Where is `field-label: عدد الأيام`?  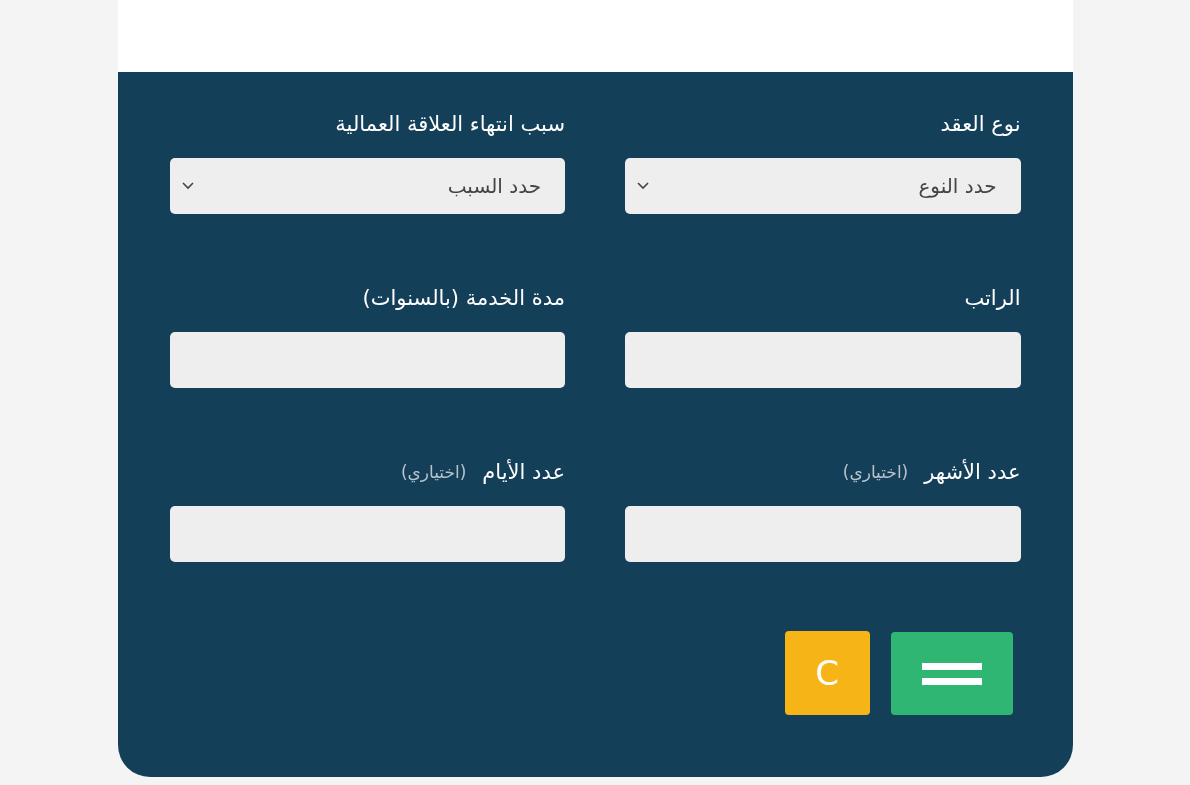 field-label: عدد الأيام is located at coordinates (523, 472).